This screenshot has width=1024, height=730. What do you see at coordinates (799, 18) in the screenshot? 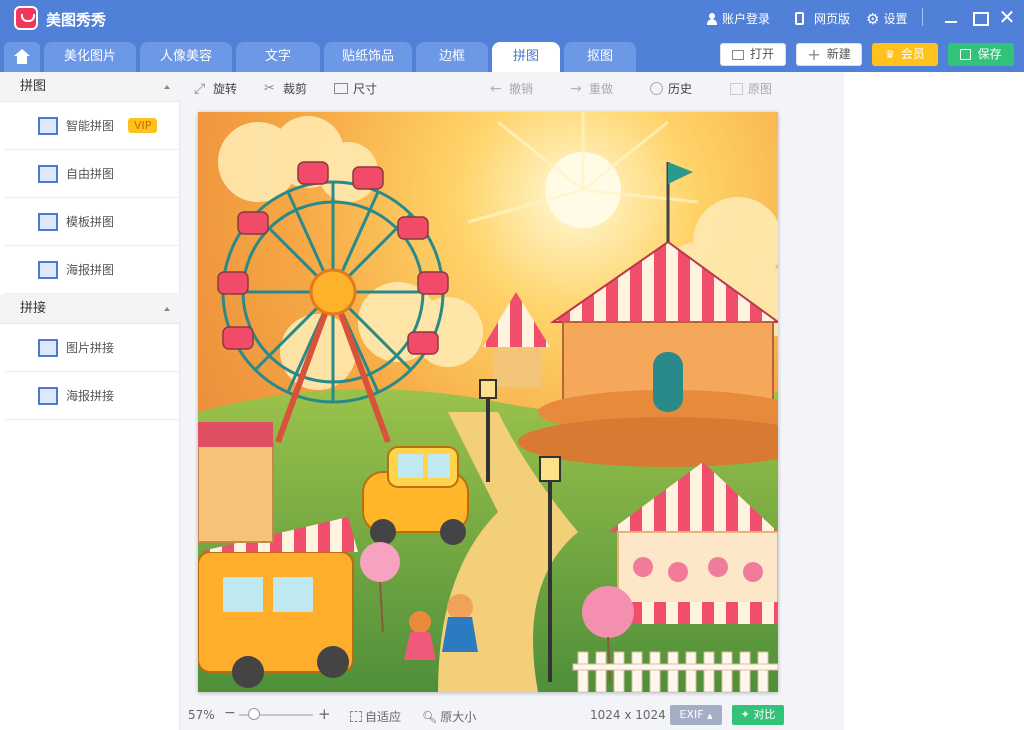
I see `phone-icon` at bounding box center [799, 18].